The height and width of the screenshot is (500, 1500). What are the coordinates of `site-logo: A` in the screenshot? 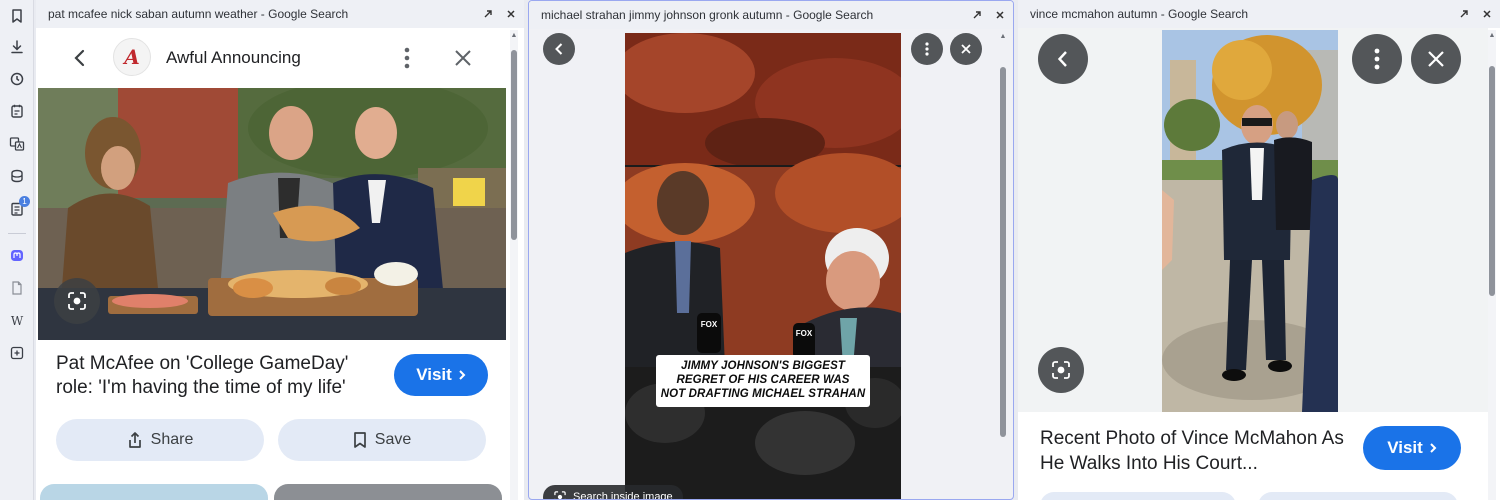 It's located at (132, 57).